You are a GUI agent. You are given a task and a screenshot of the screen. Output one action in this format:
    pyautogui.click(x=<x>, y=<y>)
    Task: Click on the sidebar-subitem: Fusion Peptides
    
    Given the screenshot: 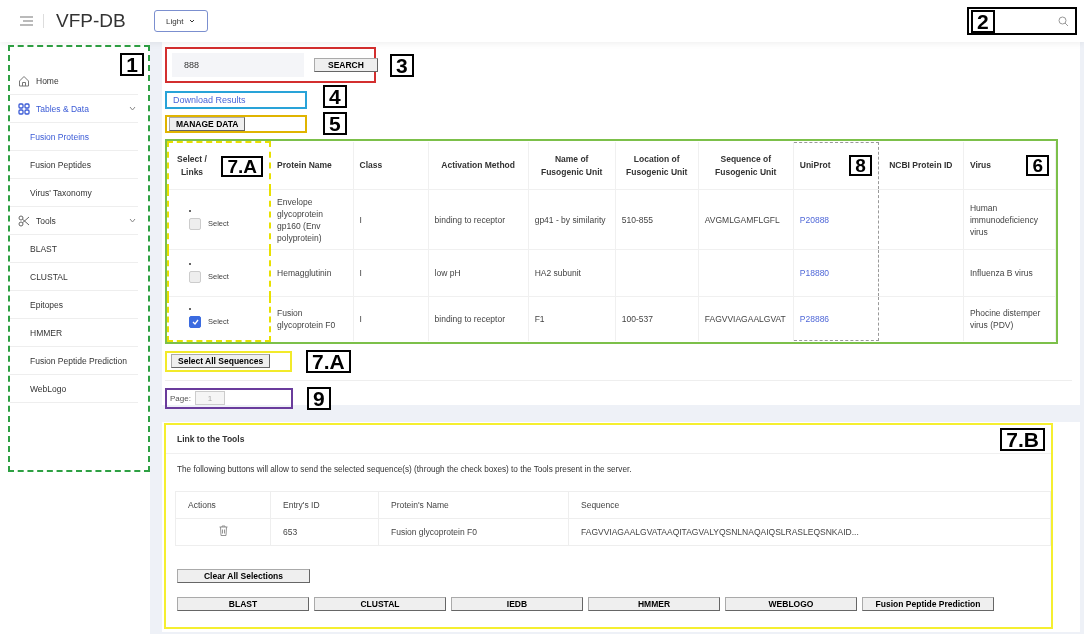 What is the action you would take?
    pyautogui.click(x=74, y=165)
    